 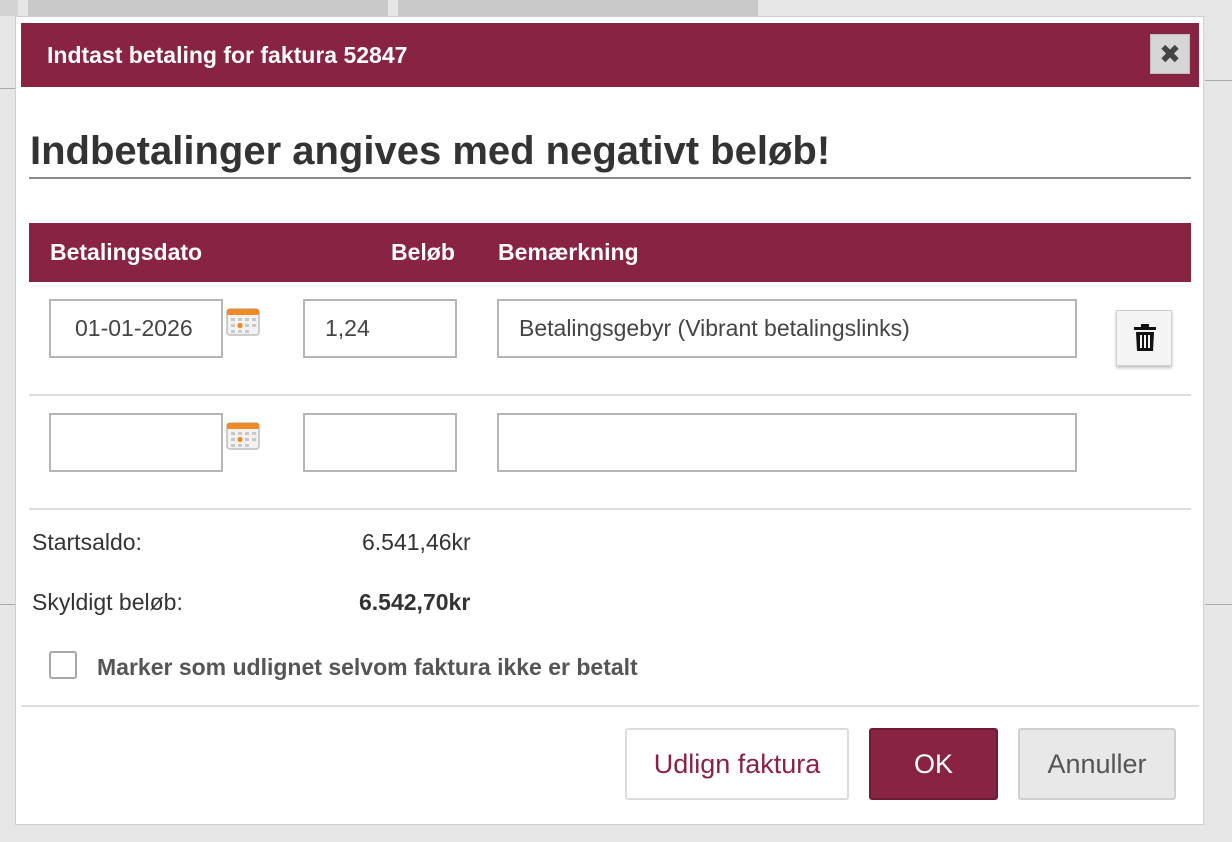 I want to click on delete-row-button, so click(x=1144, y=338).